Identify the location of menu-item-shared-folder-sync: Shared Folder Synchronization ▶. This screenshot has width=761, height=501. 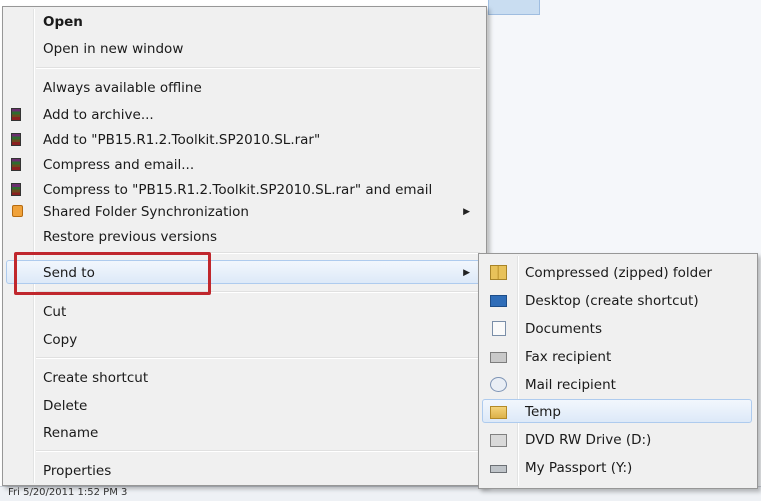
(243, 211).